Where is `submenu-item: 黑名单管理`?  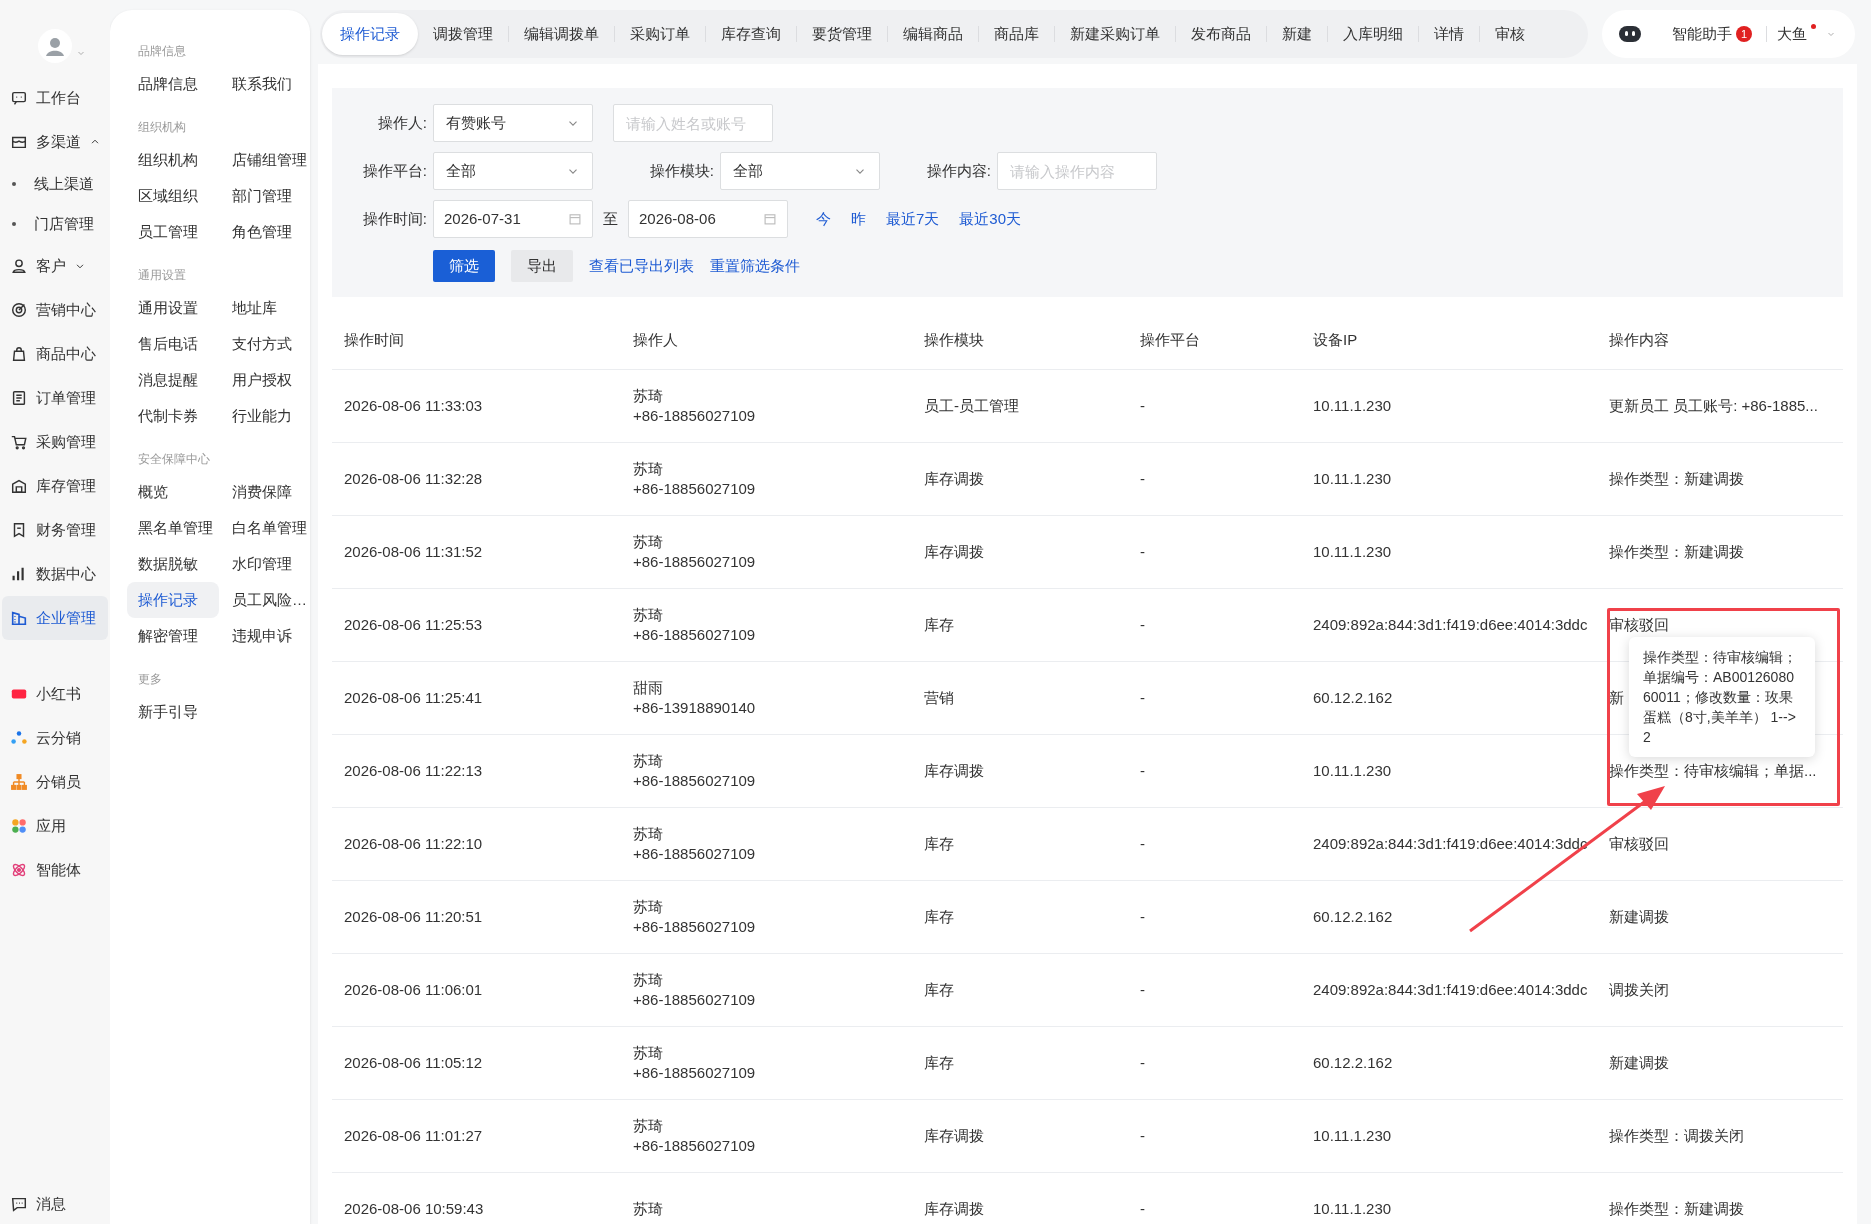
submenu-item: 黑名单管理 is located at coordinates (174, 528).